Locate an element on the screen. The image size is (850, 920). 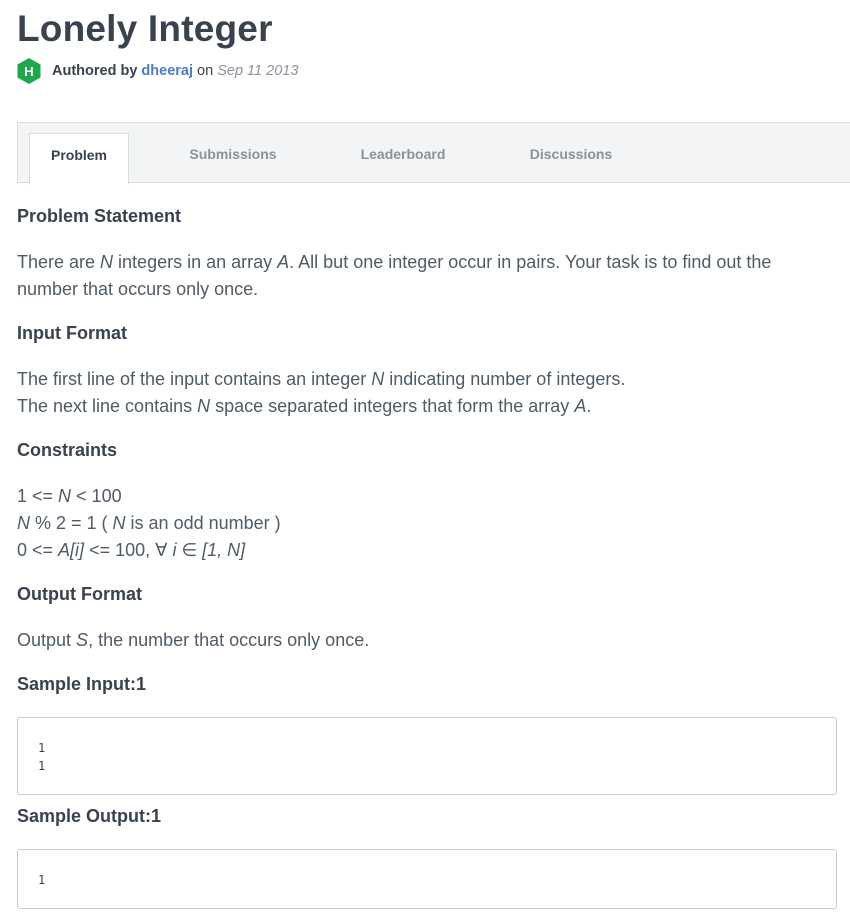
author-row: H Authored by dheeraj on Sep 11 2013 is located at coordinates (157, 71).